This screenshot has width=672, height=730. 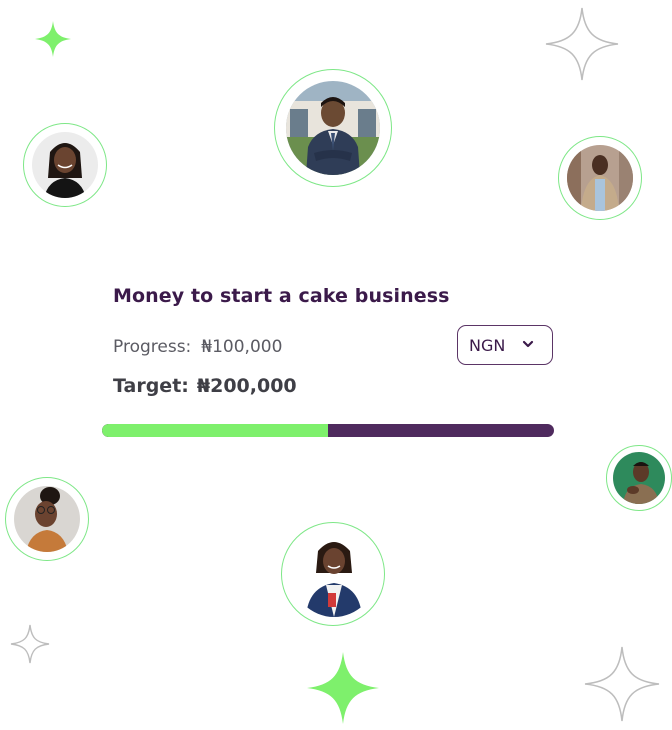 I want to click on progress-bar-fill, so click(x=215, y=430).